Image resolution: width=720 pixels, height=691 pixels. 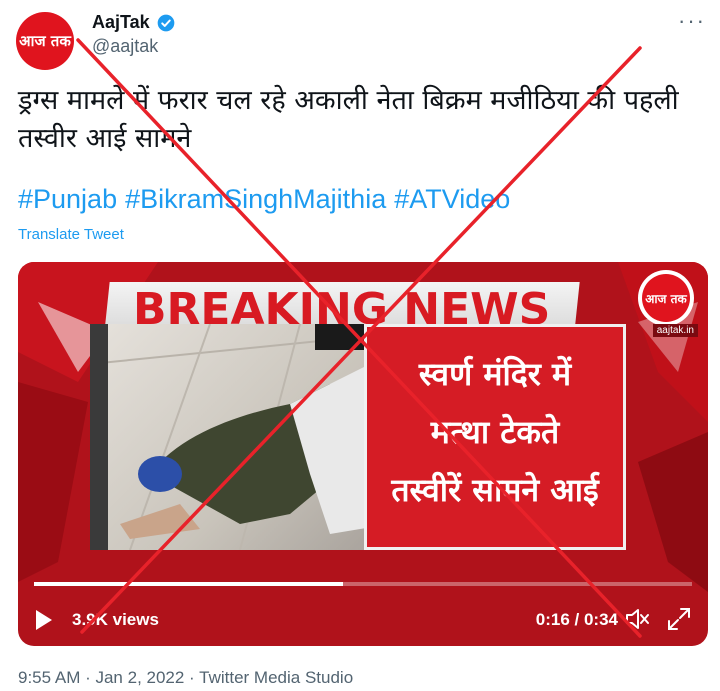 I want to click on channel-logo: आज तक, so click(x=666, y=298).